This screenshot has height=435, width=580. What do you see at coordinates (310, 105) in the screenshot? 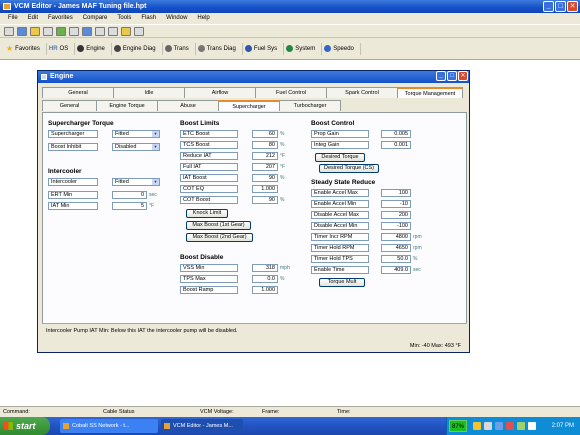
I see `subtab-turbocharger: Turbocharger` at bounding box center [310, 105].